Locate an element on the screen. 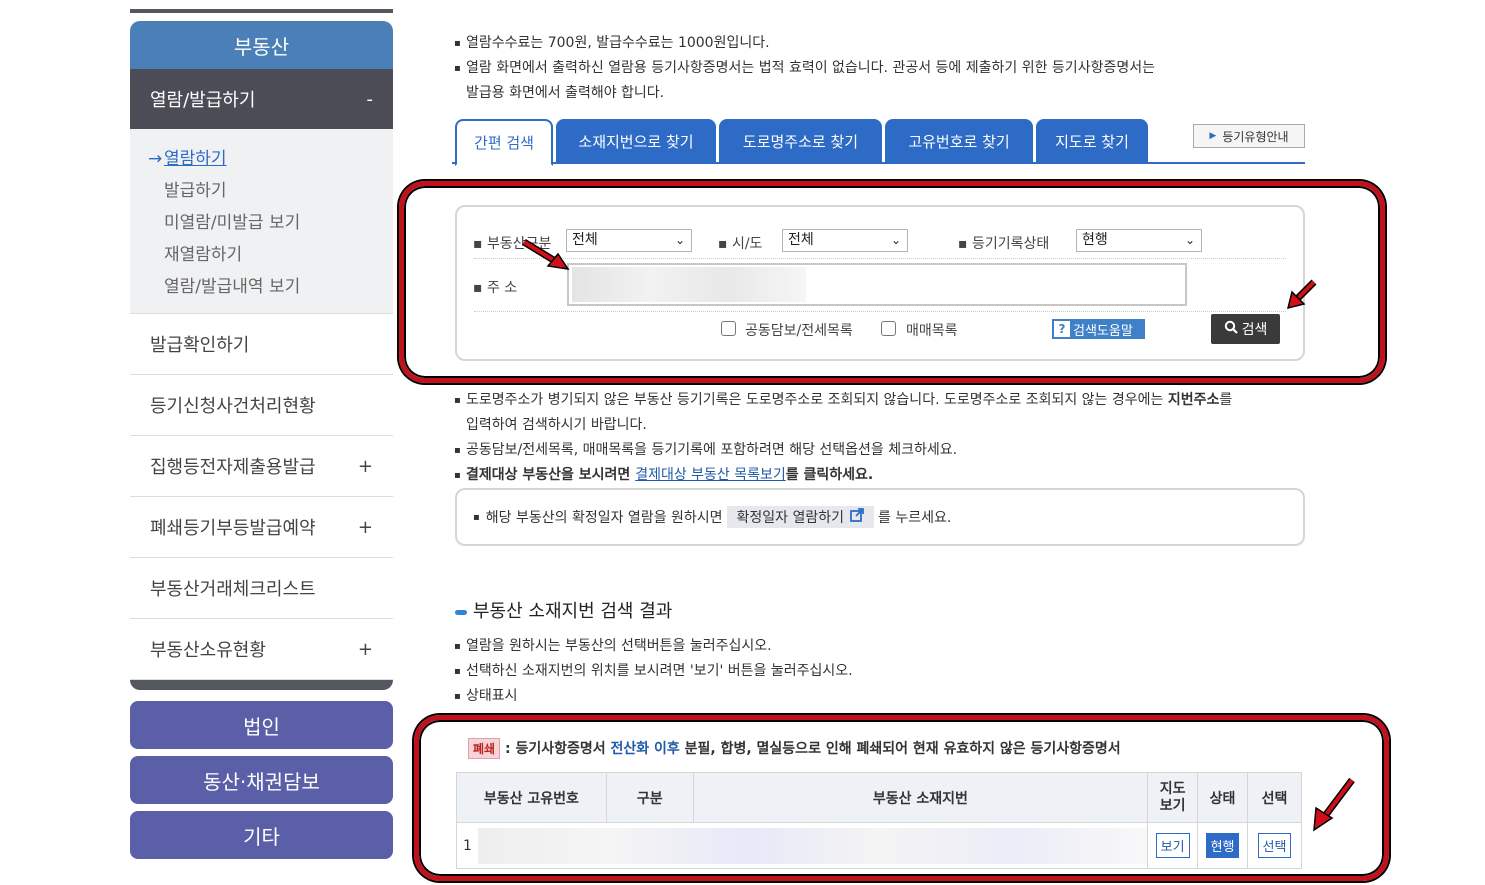 The width and height of the screenshot is (1485, 885). sidebar-item-label: 발급확인하기 is located at coordinates (200, 345).